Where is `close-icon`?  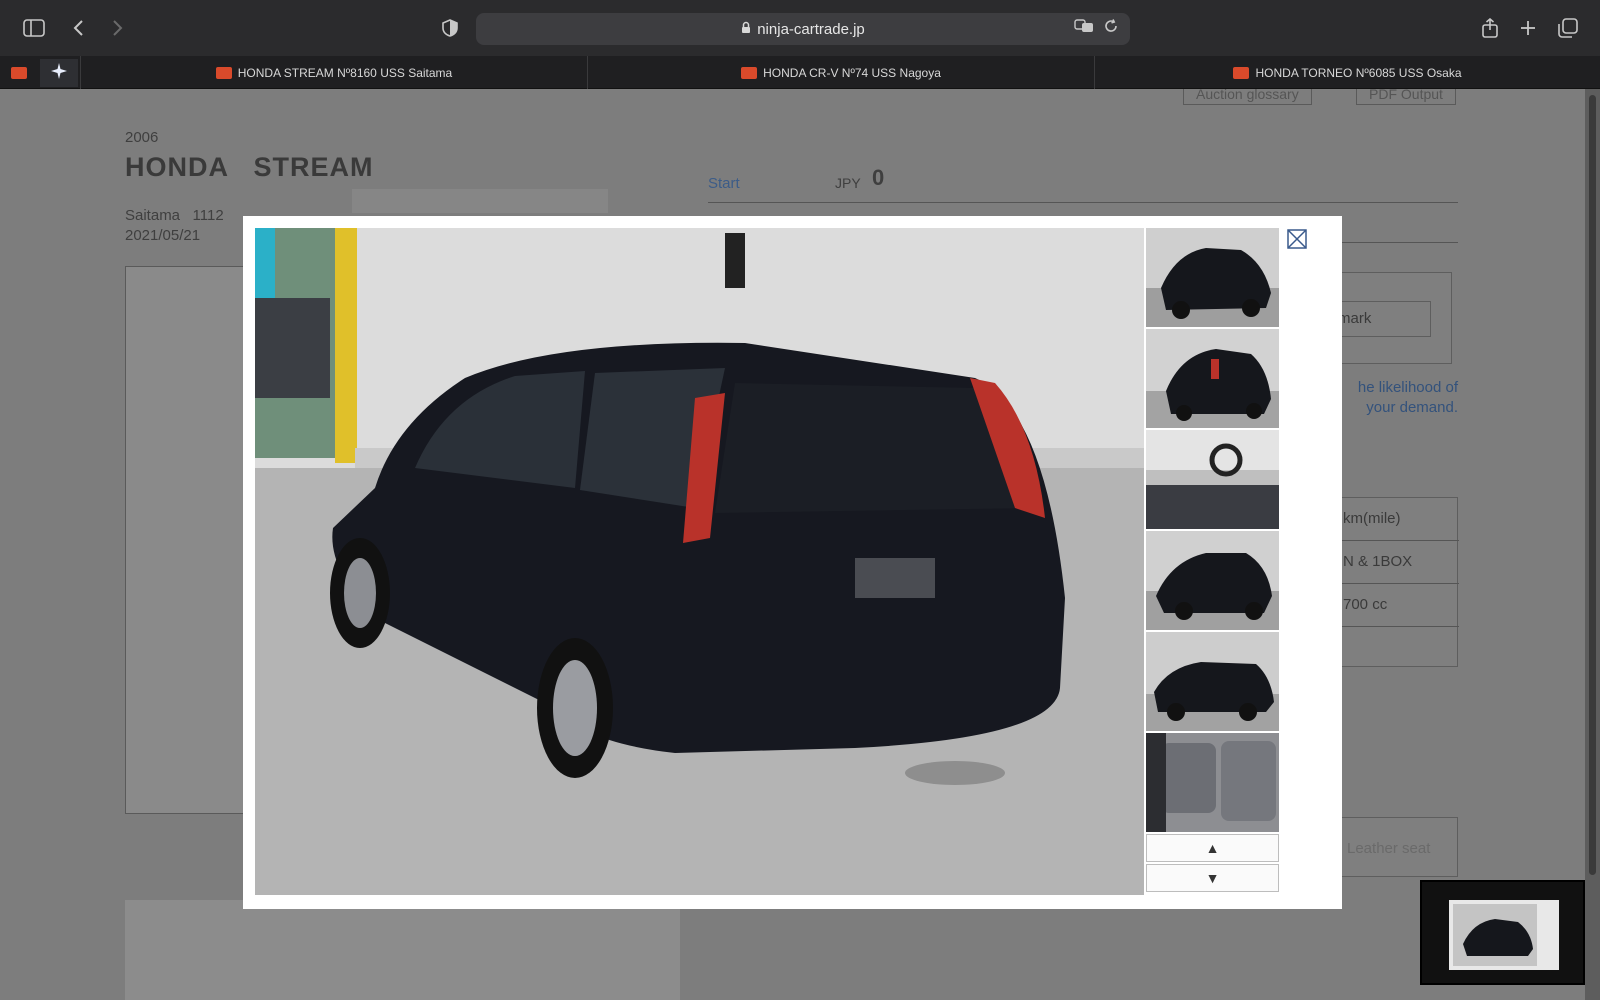
close-icon is located at coordinates (1297, 239).